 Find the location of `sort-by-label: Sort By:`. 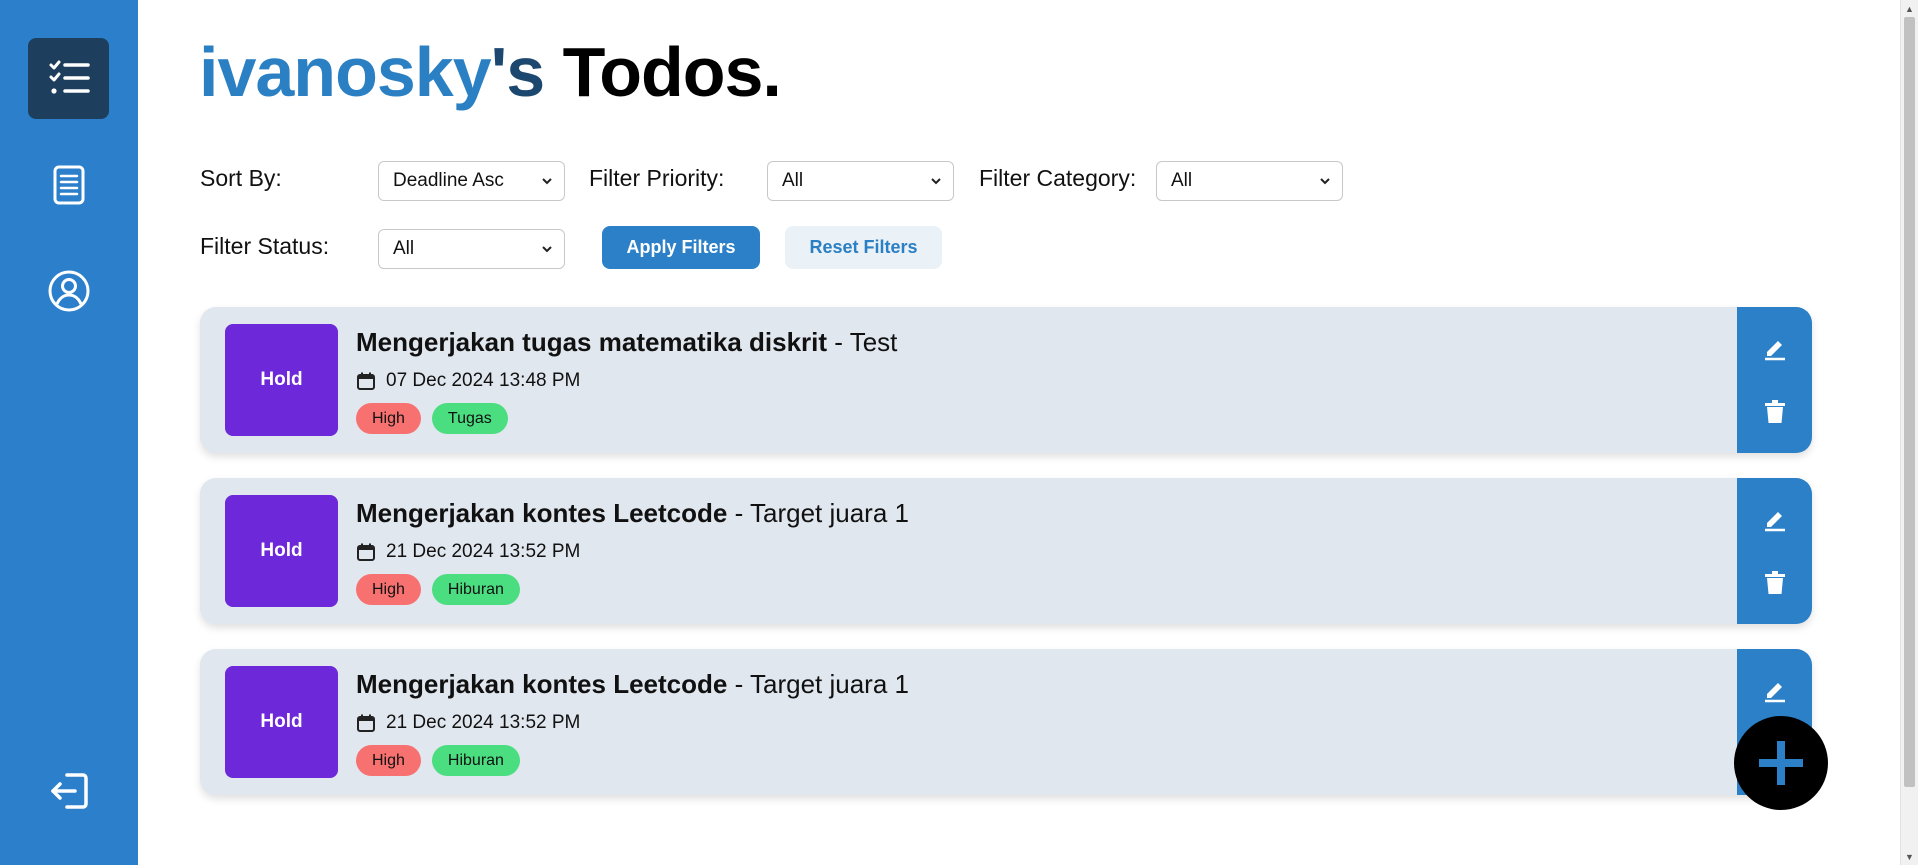

sort-by-label: Sort By: is located at coordinates (241, 178).